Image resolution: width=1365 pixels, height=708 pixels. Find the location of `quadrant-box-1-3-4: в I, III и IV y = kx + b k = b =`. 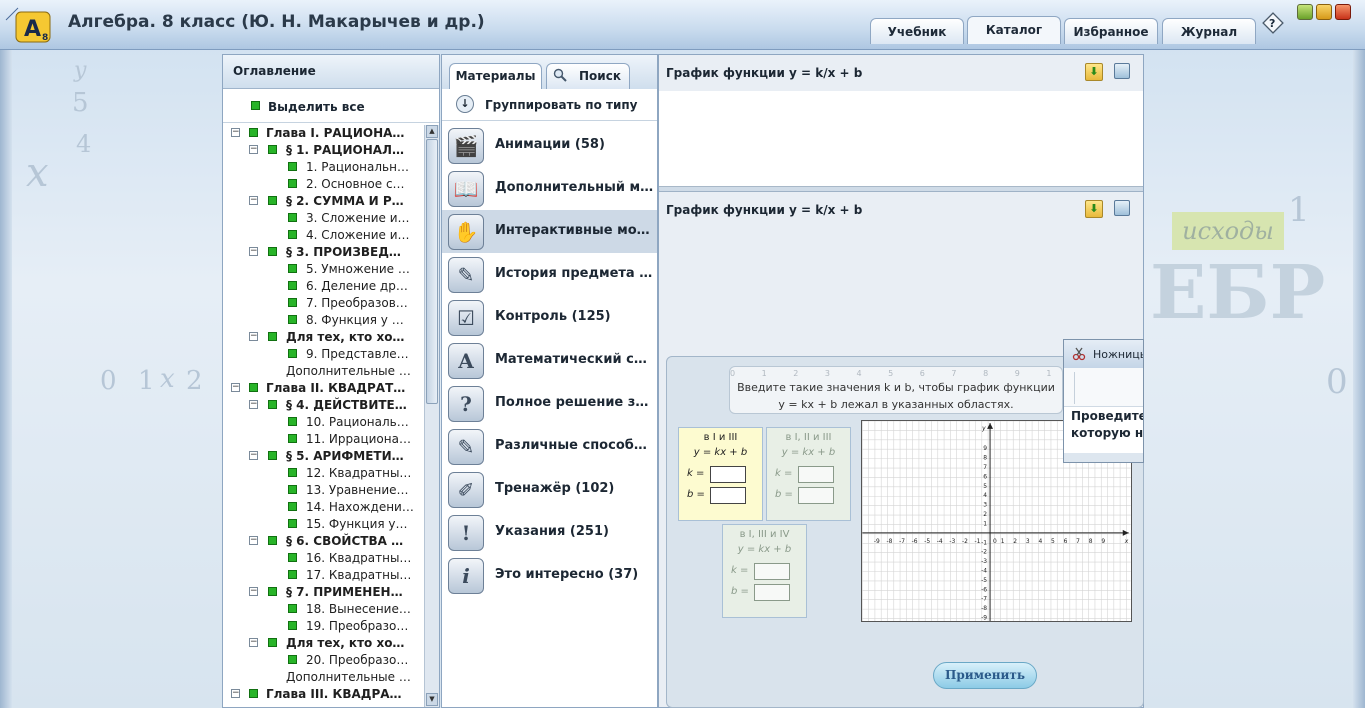

quadrant-box-1-3-4: в I, III и IV y = kx + b k = b = is located at coordinates (764, 571).